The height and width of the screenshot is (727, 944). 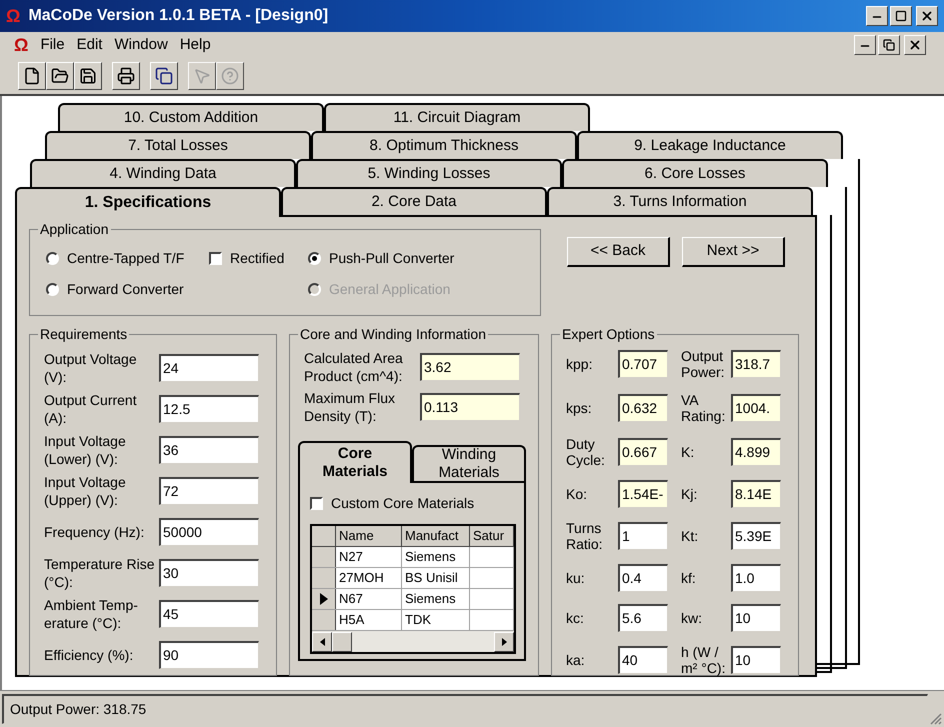 I want to click on menu-item: File, so click(x=52, y=45).